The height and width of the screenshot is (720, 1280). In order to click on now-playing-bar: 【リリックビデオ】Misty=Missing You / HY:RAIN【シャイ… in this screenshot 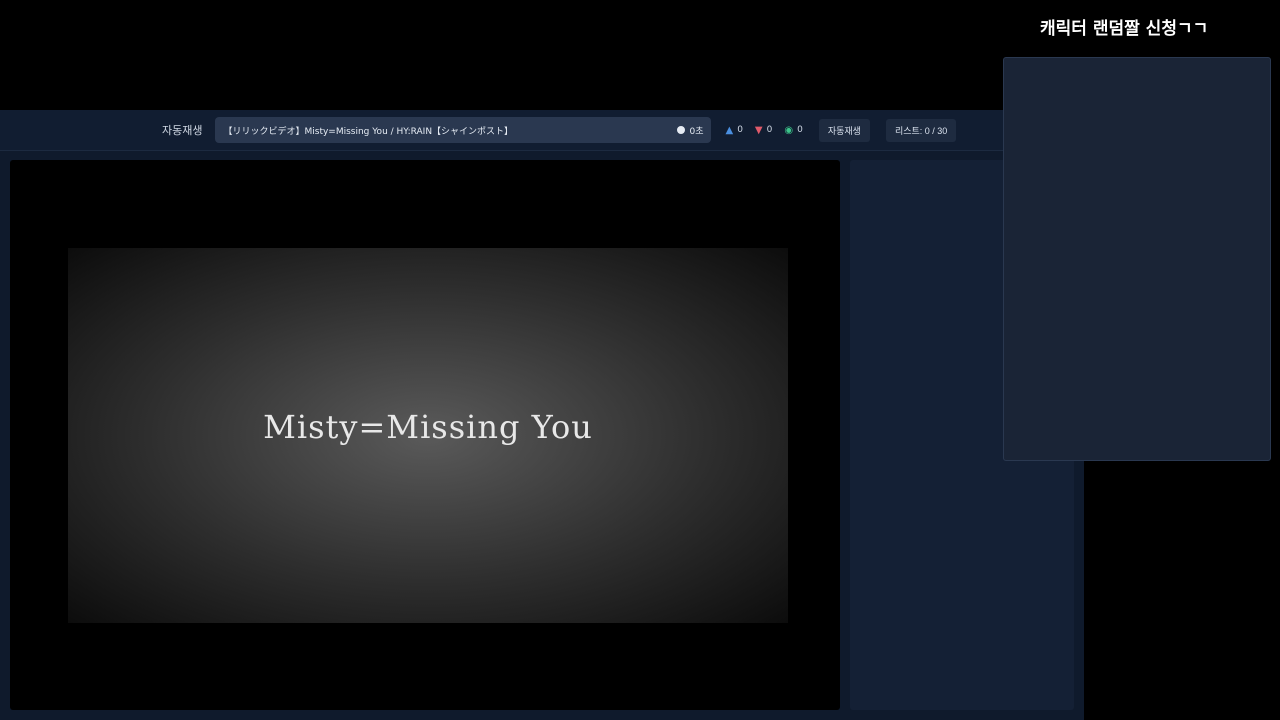, I will do `click(463, 130)`.